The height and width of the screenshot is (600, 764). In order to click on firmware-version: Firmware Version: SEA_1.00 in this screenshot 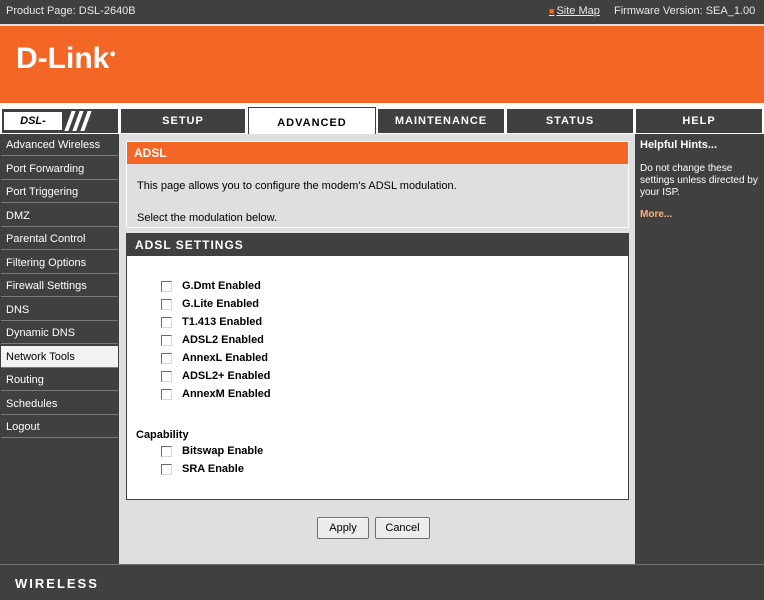, I will do `click(685, 11)`.